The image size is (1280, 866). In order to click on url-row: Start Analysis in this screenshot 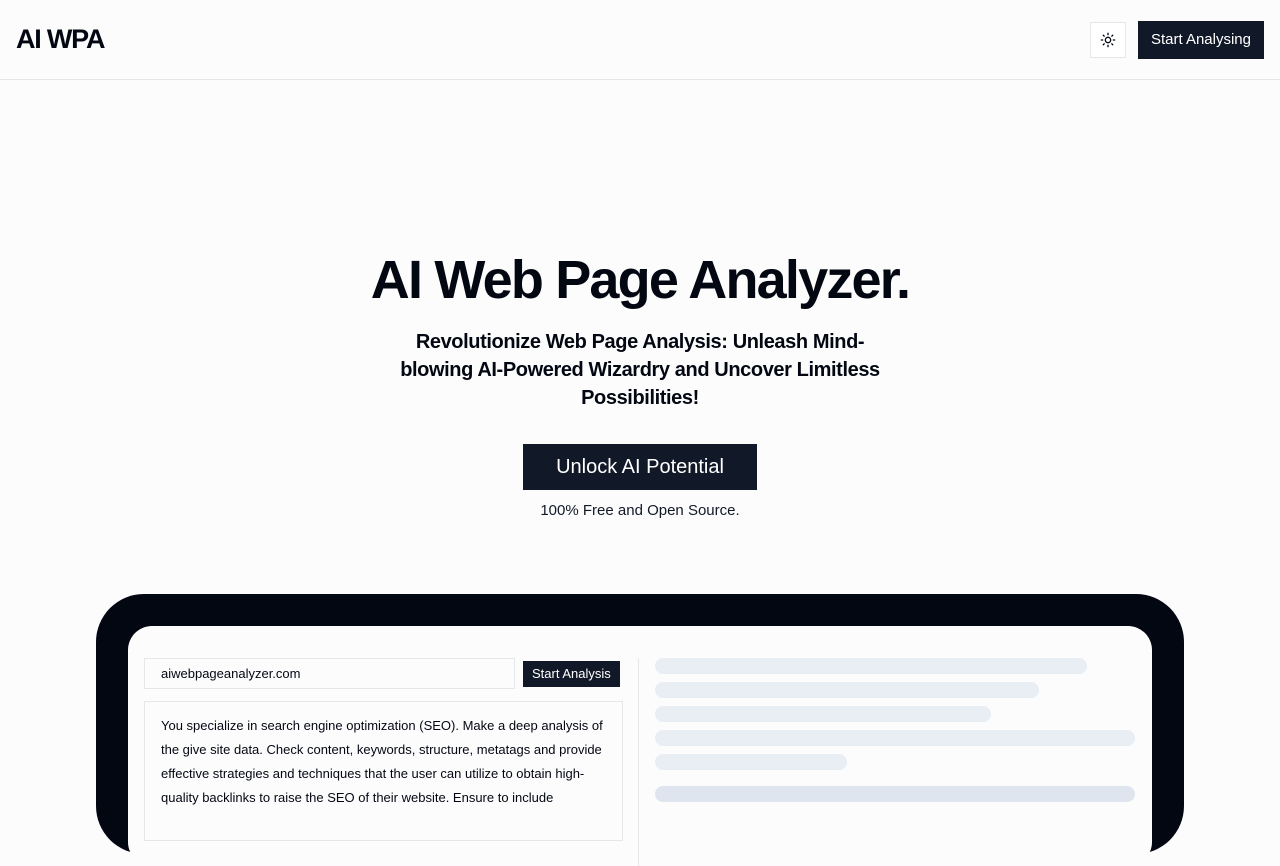, I will do `click(383, 673)`.